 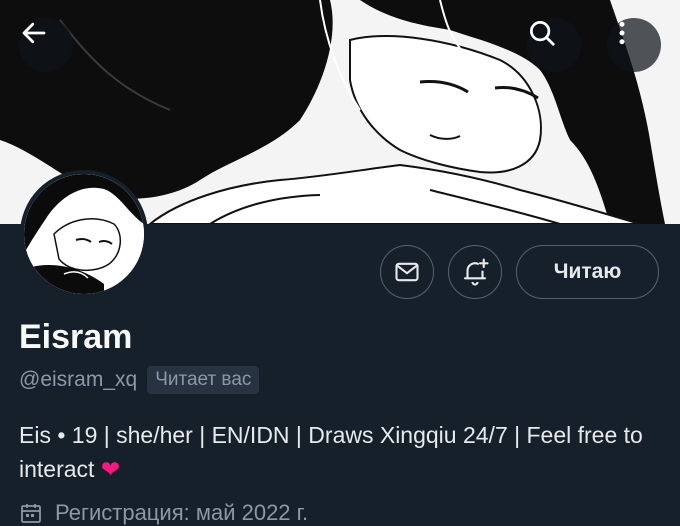 What do you see at coordinates (78, 379) in the screenshot?
I see `username-handle: @eisram_xq` at bounding box center [78, 379].